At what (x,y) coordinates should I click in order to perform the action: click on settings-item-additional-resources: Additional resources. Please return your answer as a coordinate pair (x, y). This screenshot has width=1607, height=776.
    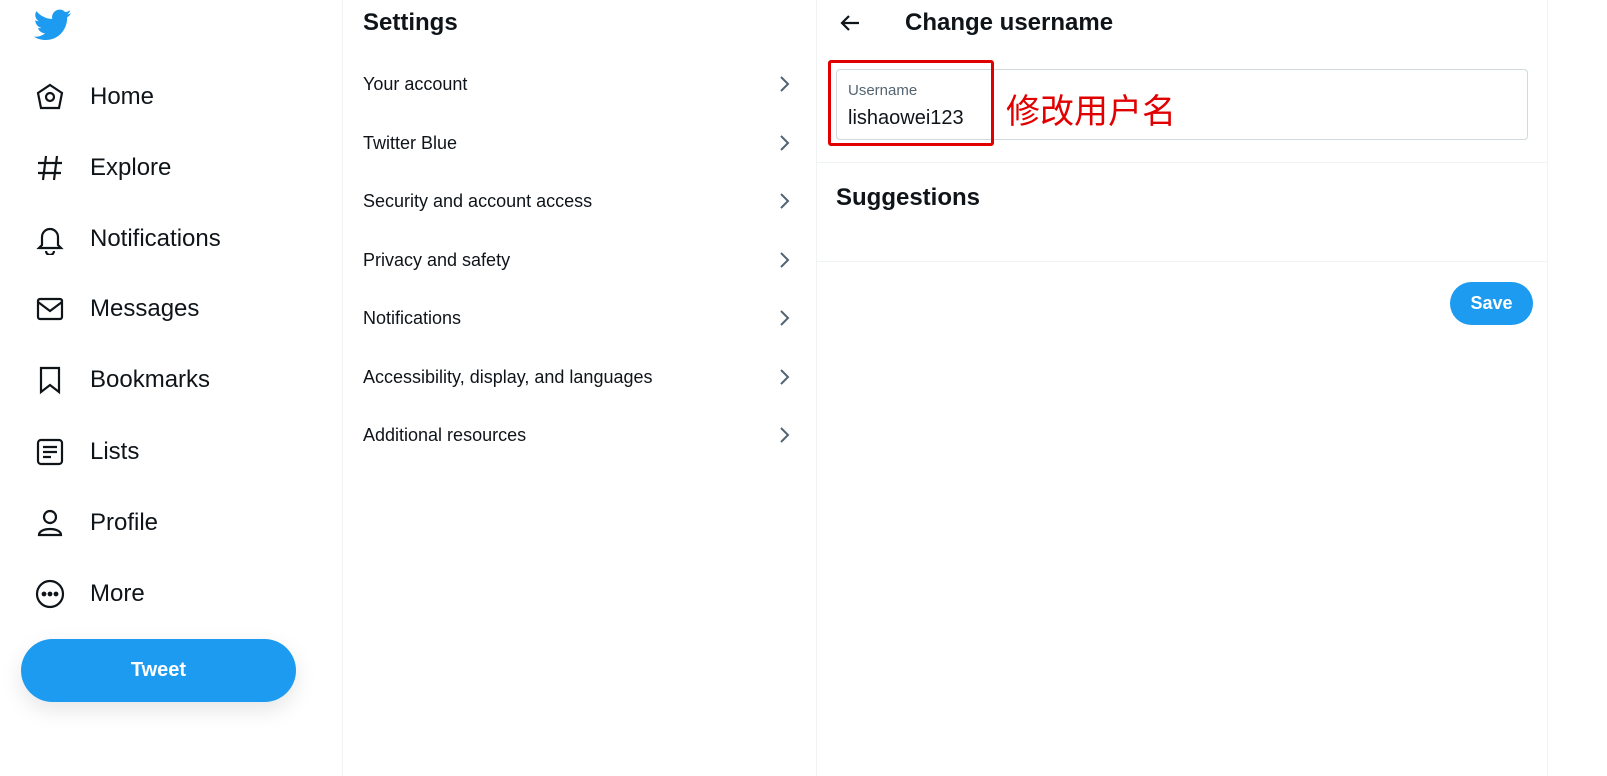
    Looking at the image, I should click on (579, 435).